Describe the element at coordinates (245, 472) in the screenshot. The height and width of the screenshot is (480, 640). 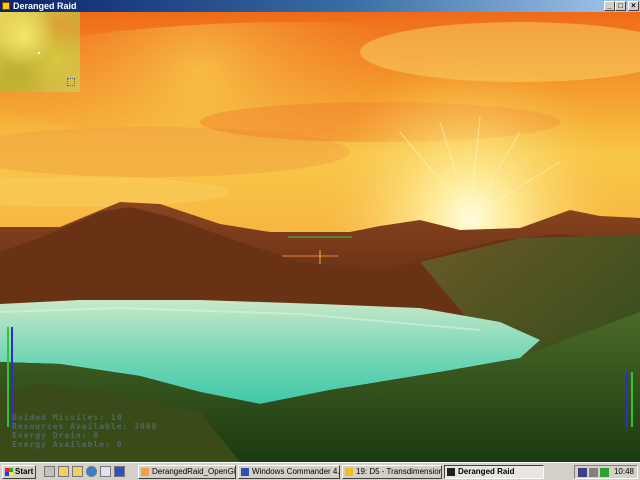
I see `floppy-icon` at that location.